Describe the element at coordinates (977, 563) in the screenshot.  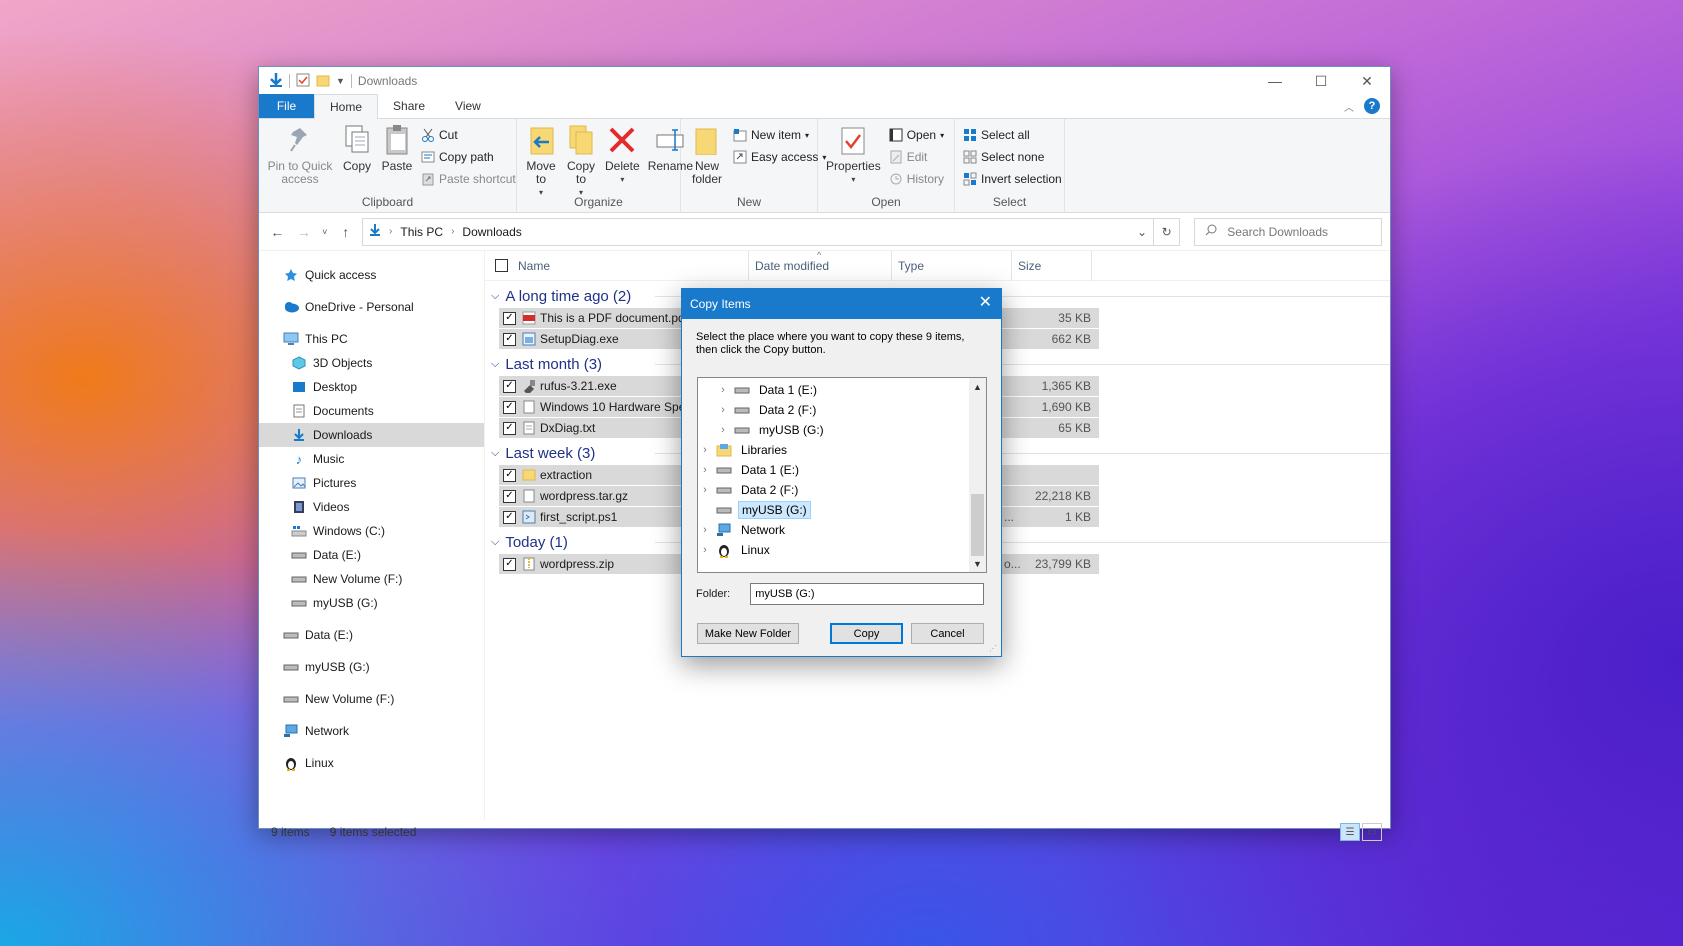
I see `scroll-down-icon: ▼` at that location.